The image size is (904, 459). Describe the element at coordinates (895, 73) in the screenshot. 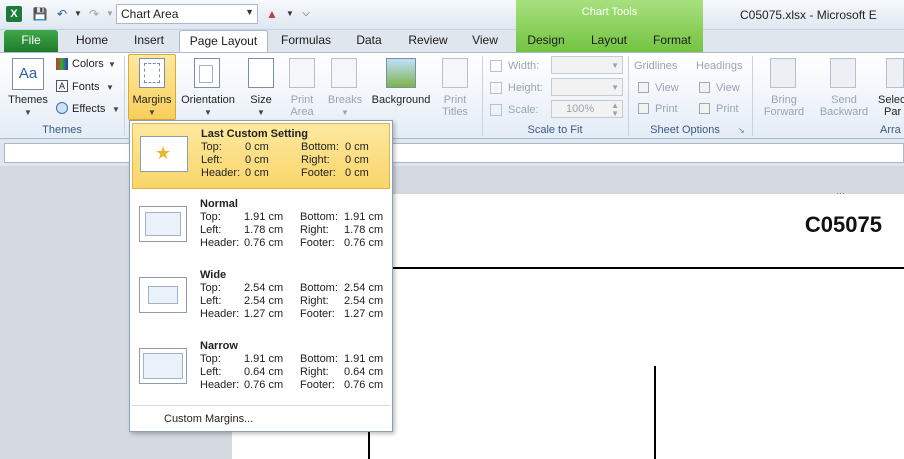

I see `selection-pane-icon` at that location.